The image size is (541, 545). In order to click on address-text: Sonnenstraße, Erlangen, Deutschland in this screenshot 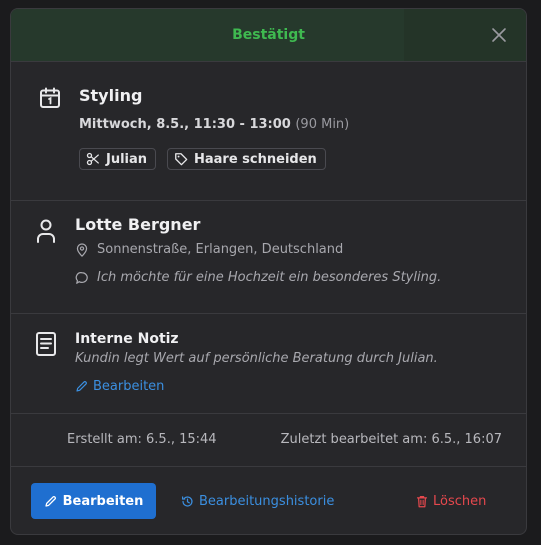, I will do `click(220, 249)`.